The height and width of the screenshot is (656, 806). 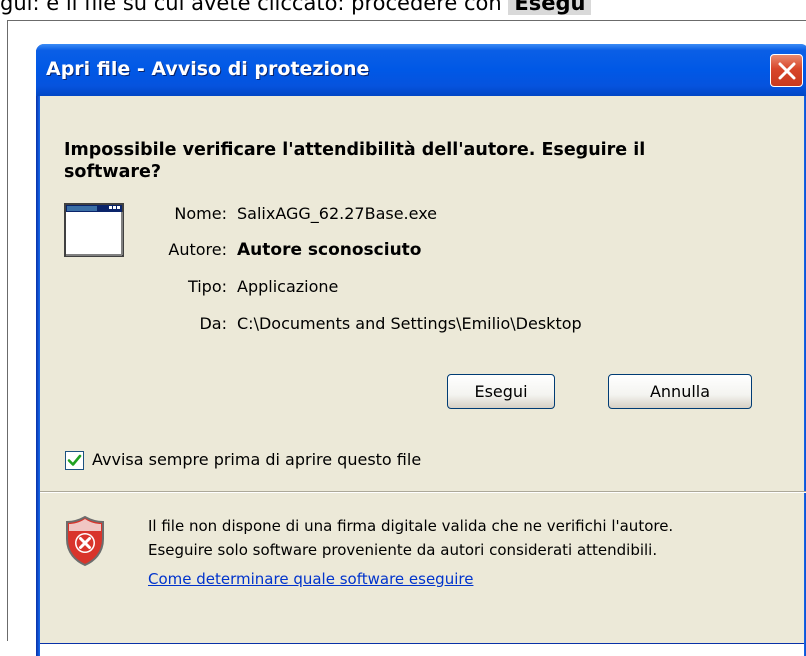 I want to click on title-bar: Apri file - Avviso di protezione, so click(x=421, y=70).